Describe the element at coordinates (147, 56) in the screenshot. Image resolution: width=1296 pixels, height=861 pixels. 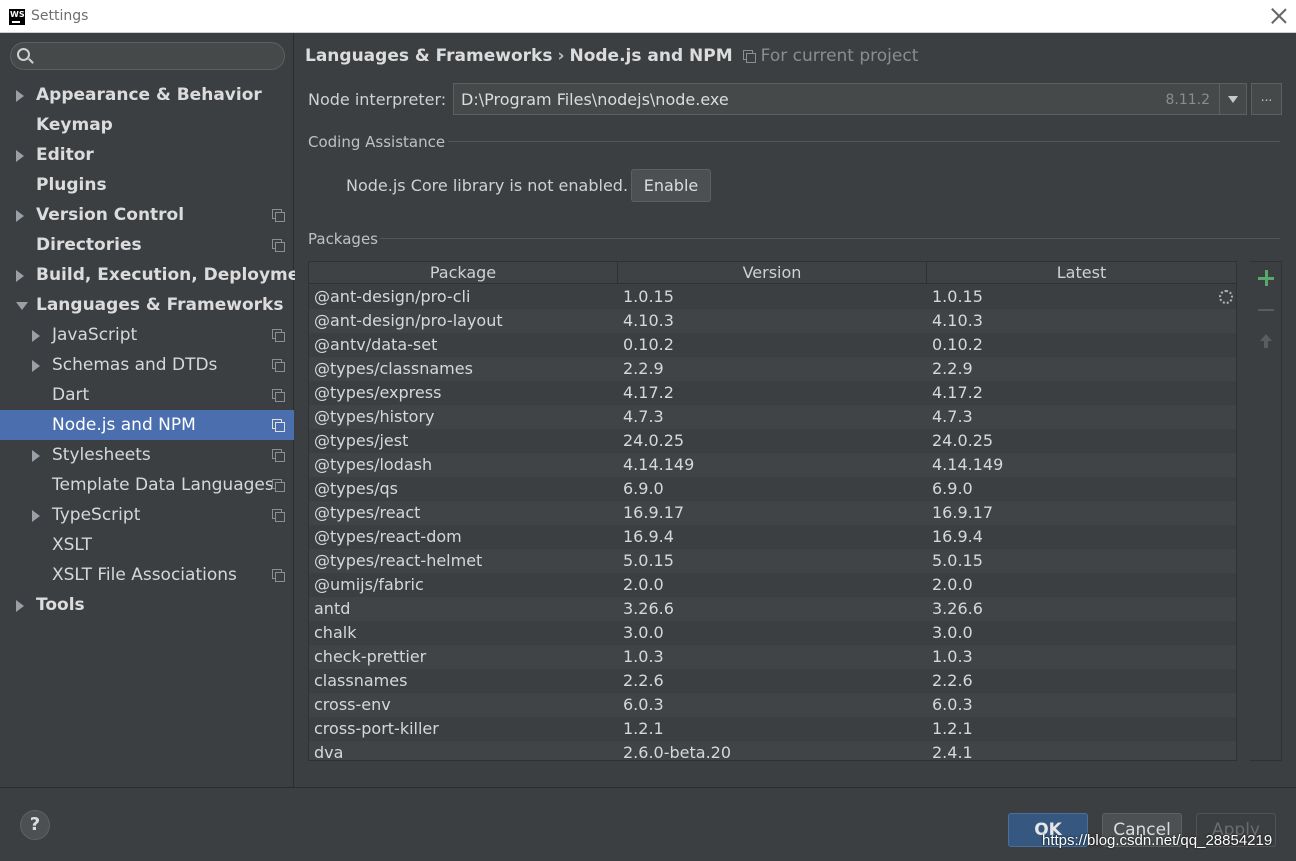
I see `settings-search-input` at that location.